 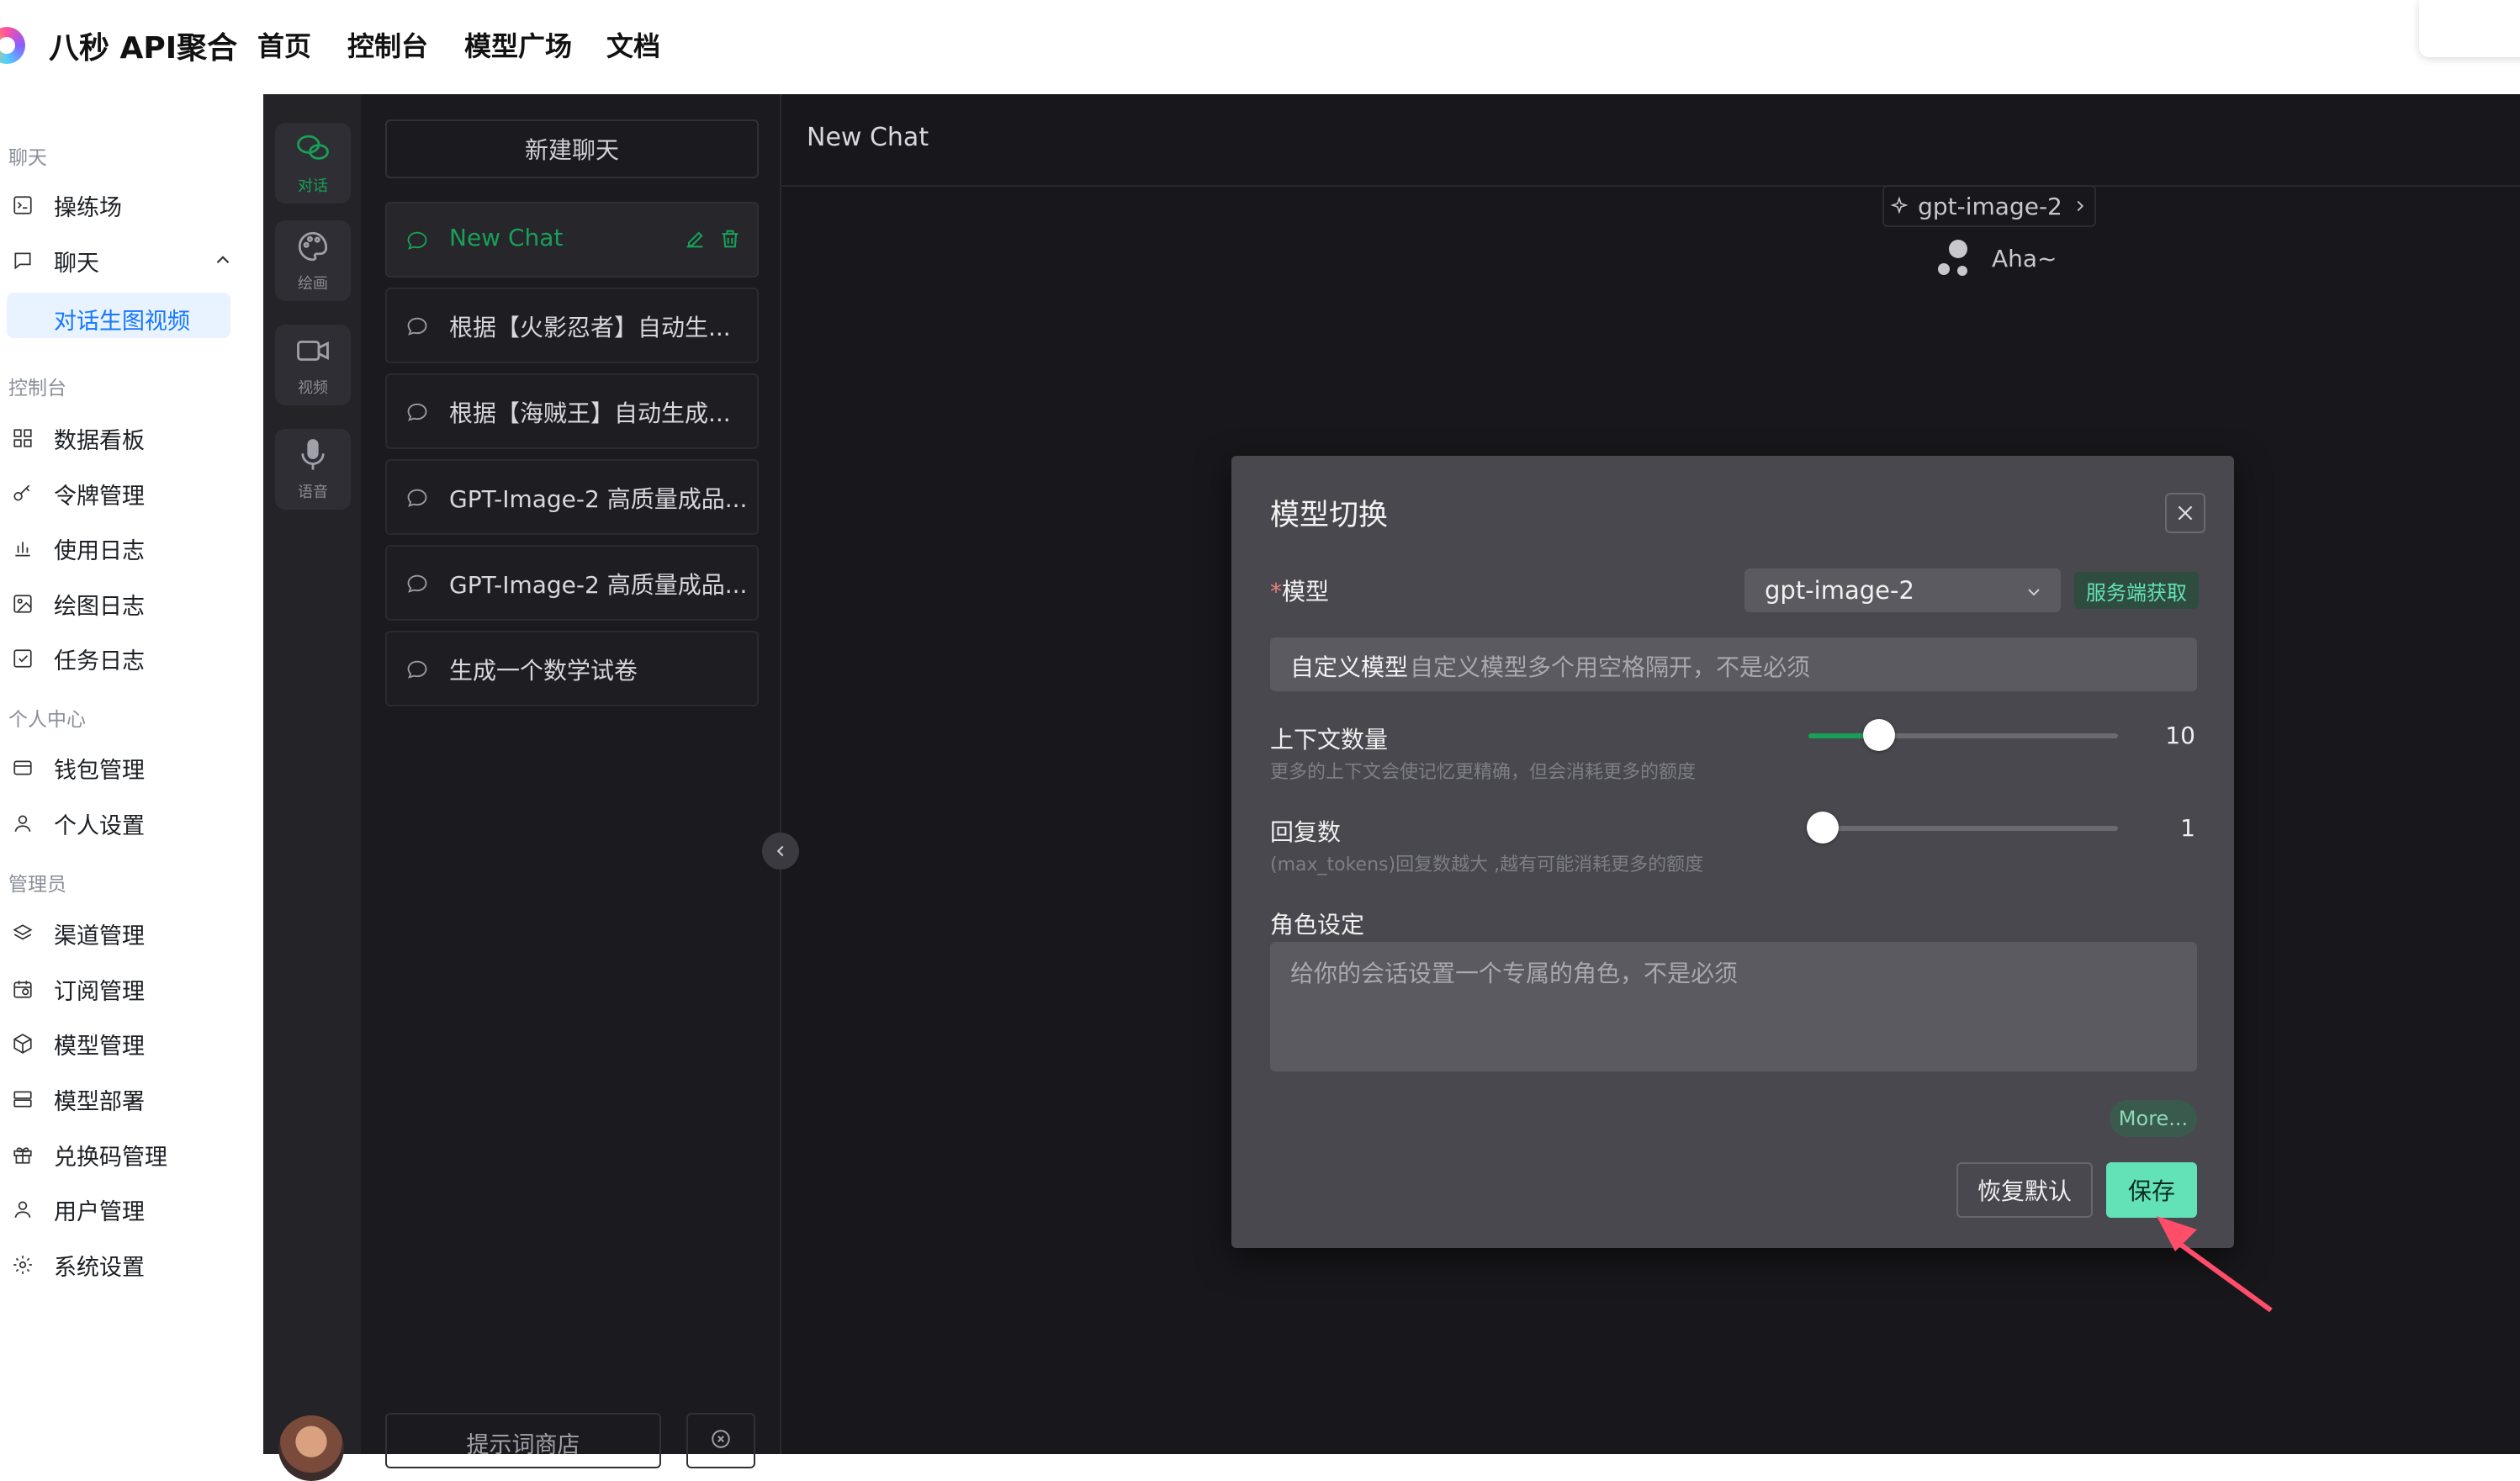 I want to click on context-count-hint: 更多的上下文会使记忆更精确，但会消耗更多的额度, so click(x=1483, y=772).